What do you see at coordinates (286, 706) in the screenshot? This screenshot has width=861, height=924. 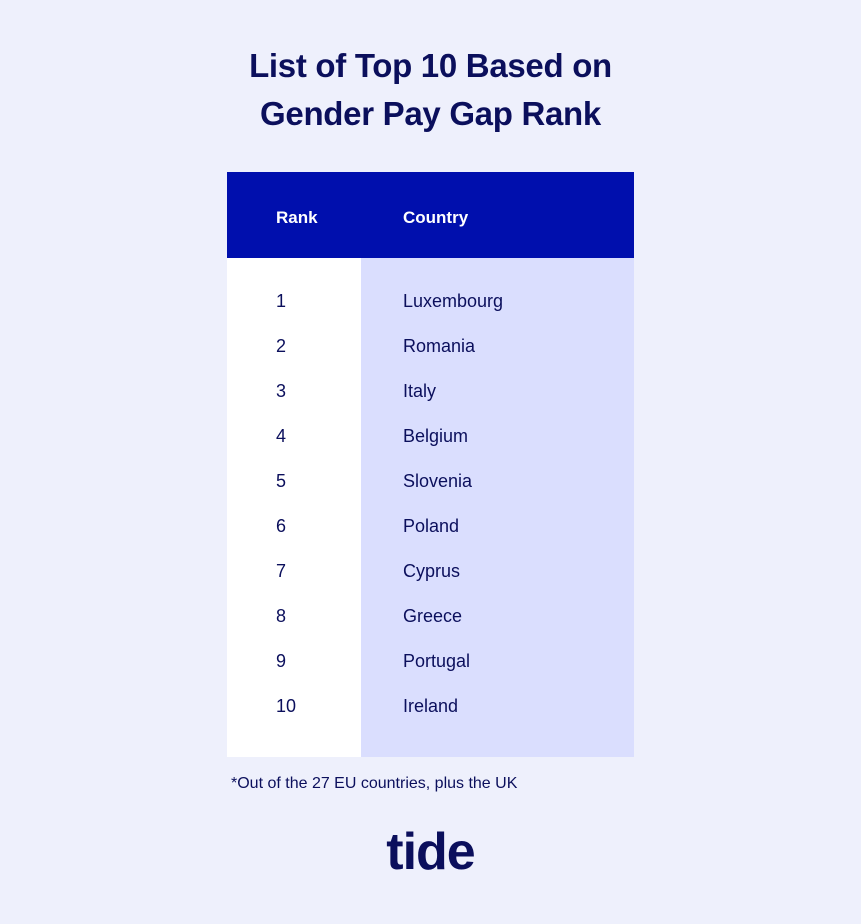 I see `rank-cell: 10` at bounding box center [286, 706].